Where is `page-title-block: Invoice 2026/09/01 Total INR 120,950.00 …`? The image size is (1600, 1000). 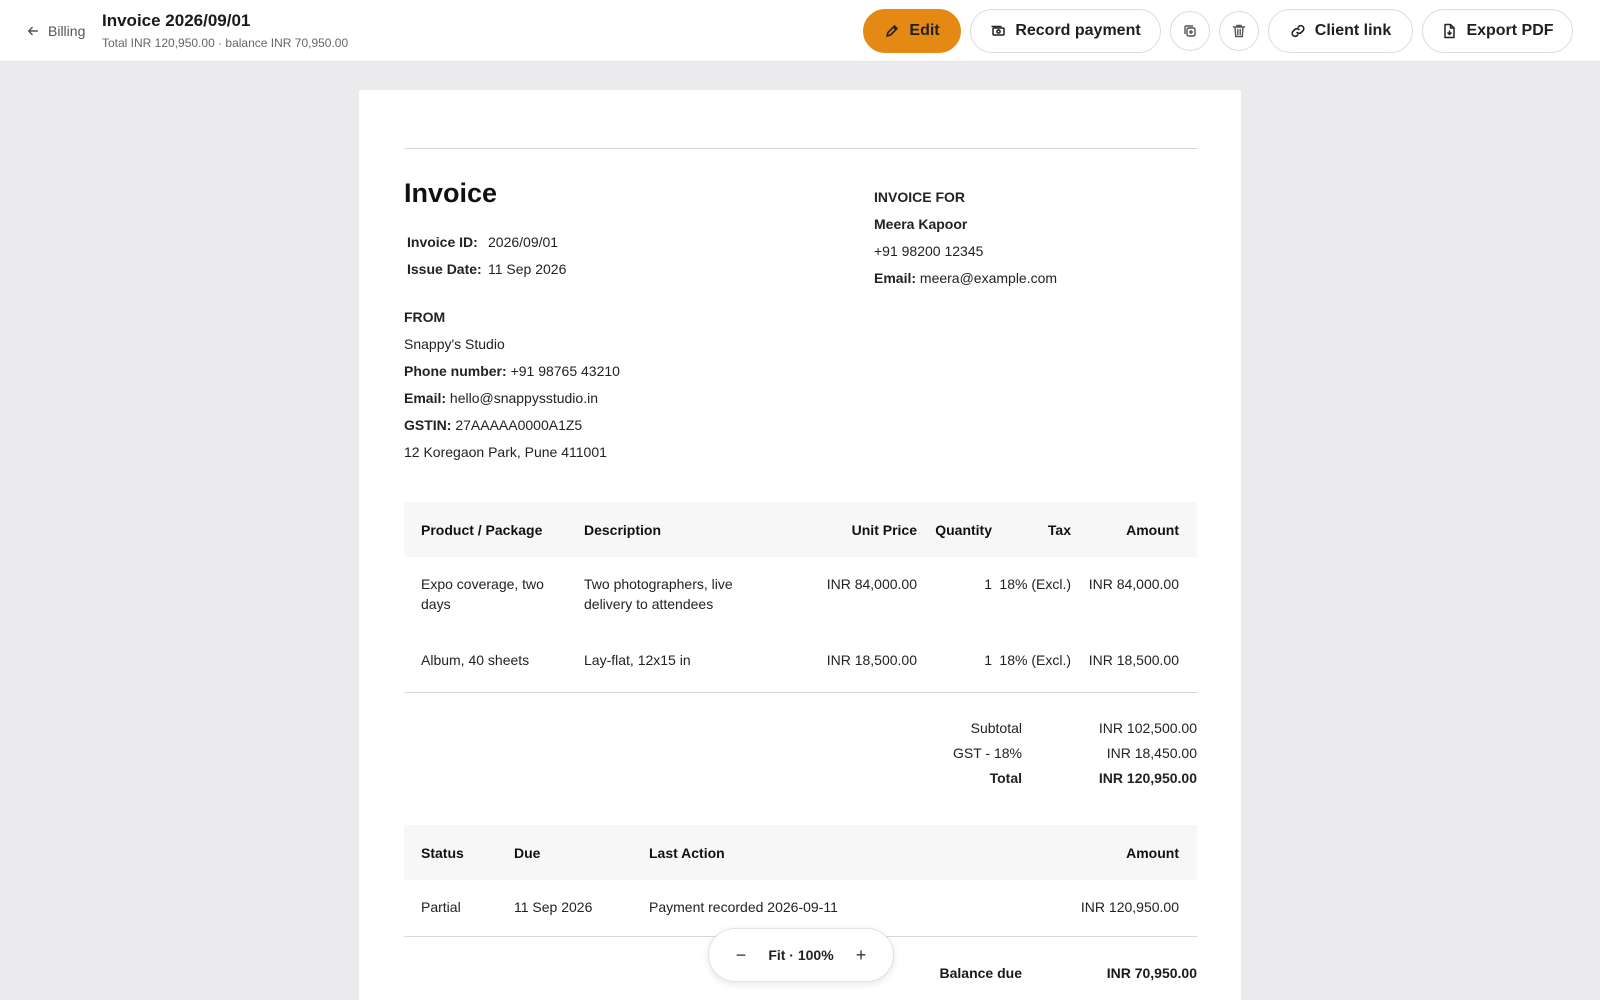
page-title-block: Invoice 2026/09/01 Total INR 120,950.00 … is located at coordinates (225, 30).